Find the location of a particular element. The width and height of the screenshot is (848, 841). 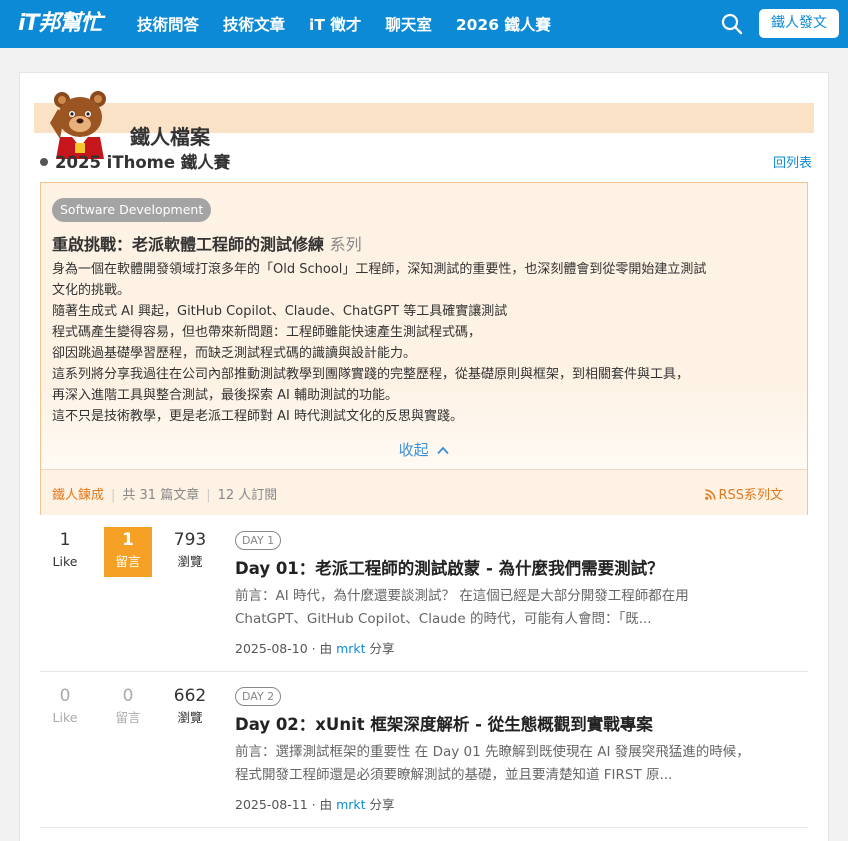

description-line: 文化的挑戰。 is located at coordinates (91, 290).